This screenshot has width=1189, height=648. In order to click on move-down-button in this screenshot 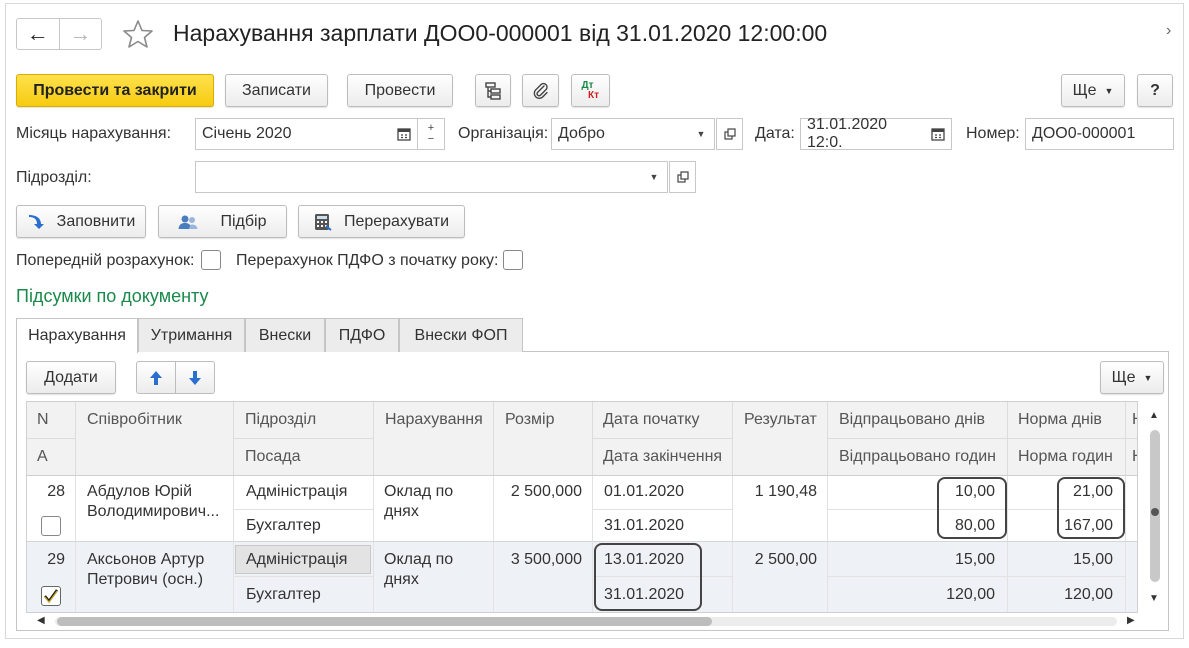, I will do `click(195, 377)`.